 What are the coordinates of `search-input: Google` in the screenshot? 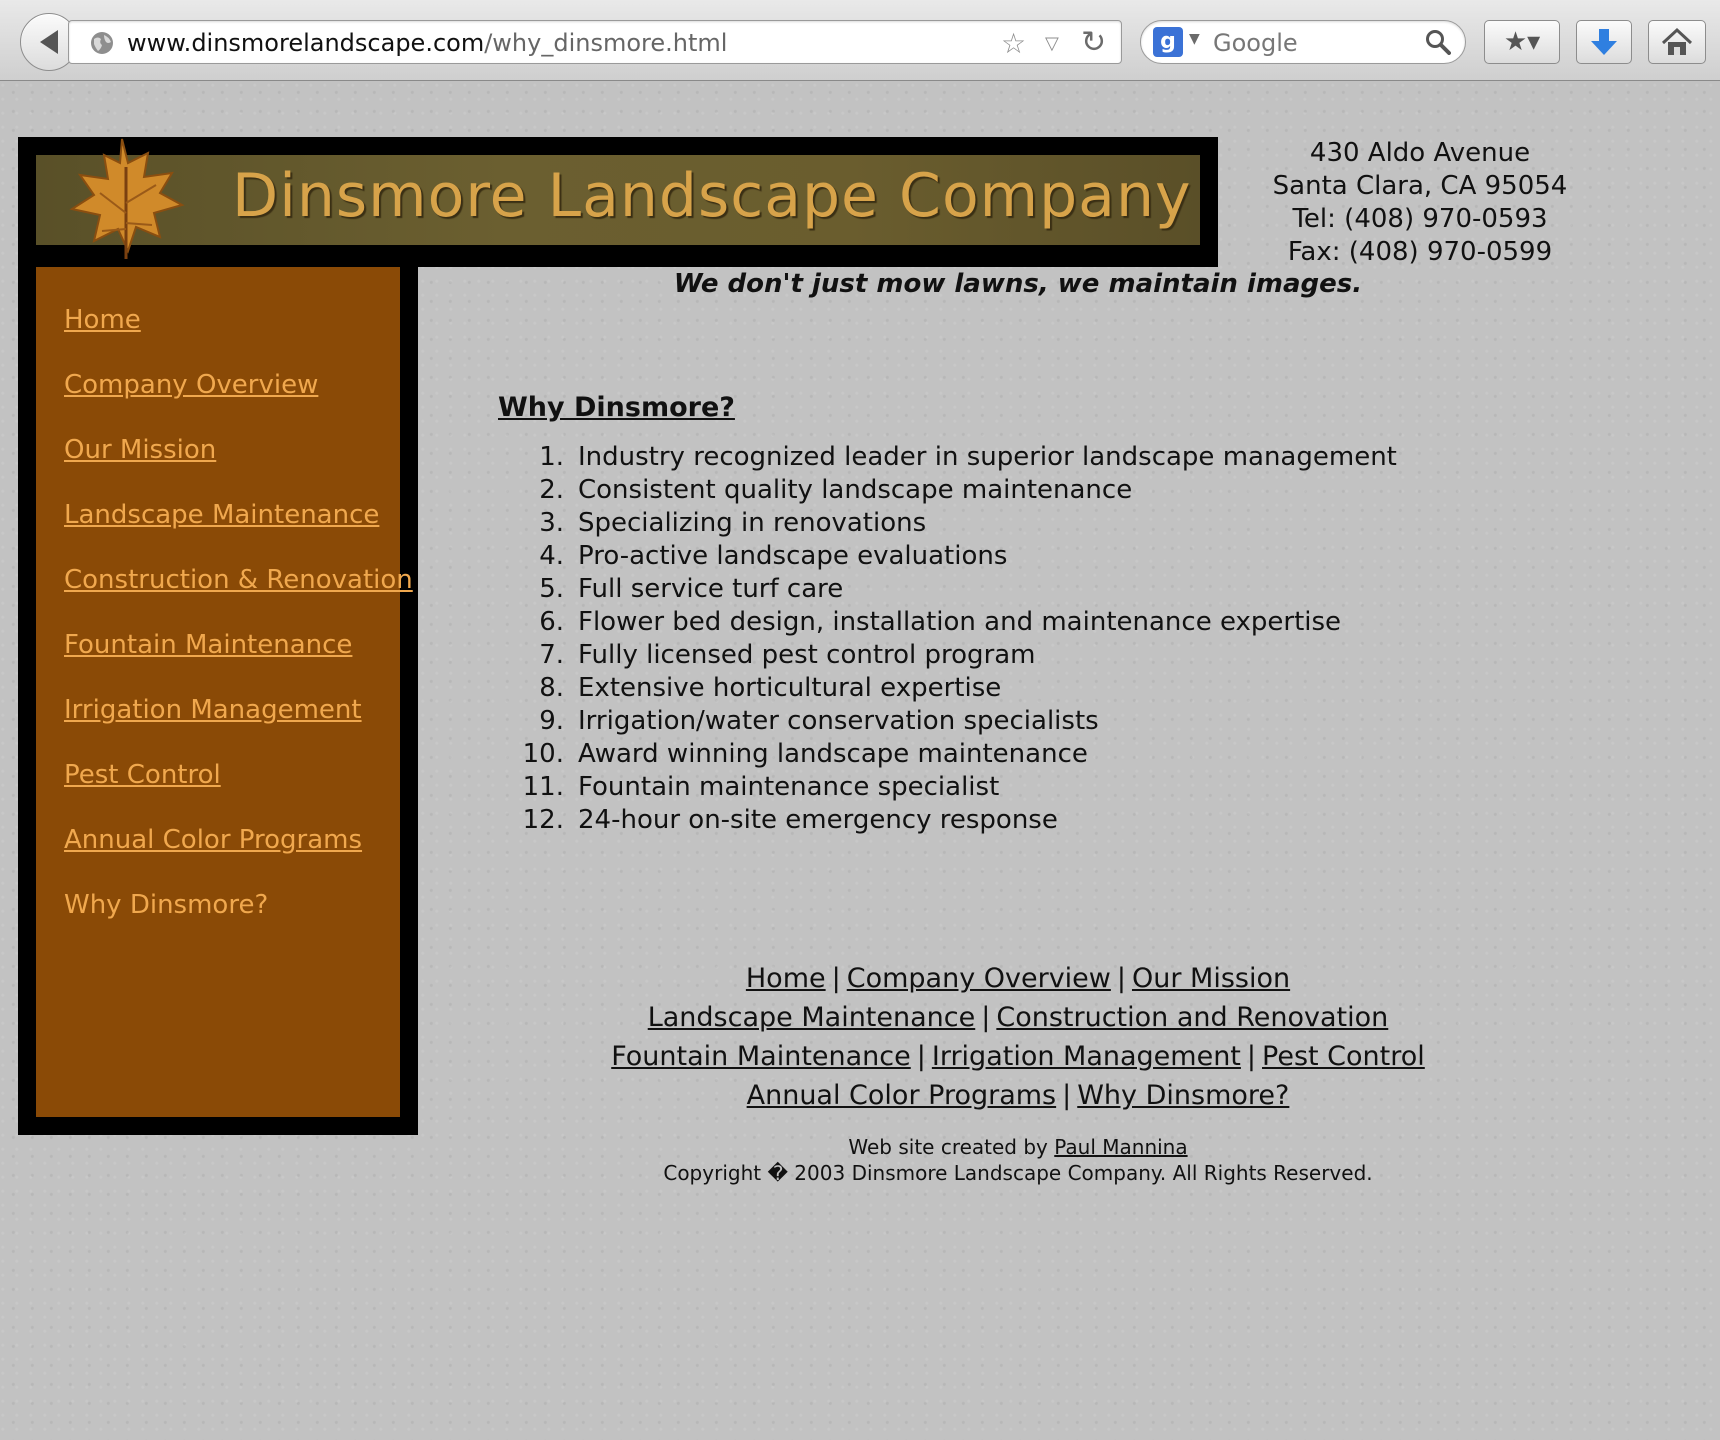 It's located at (1255, 43).